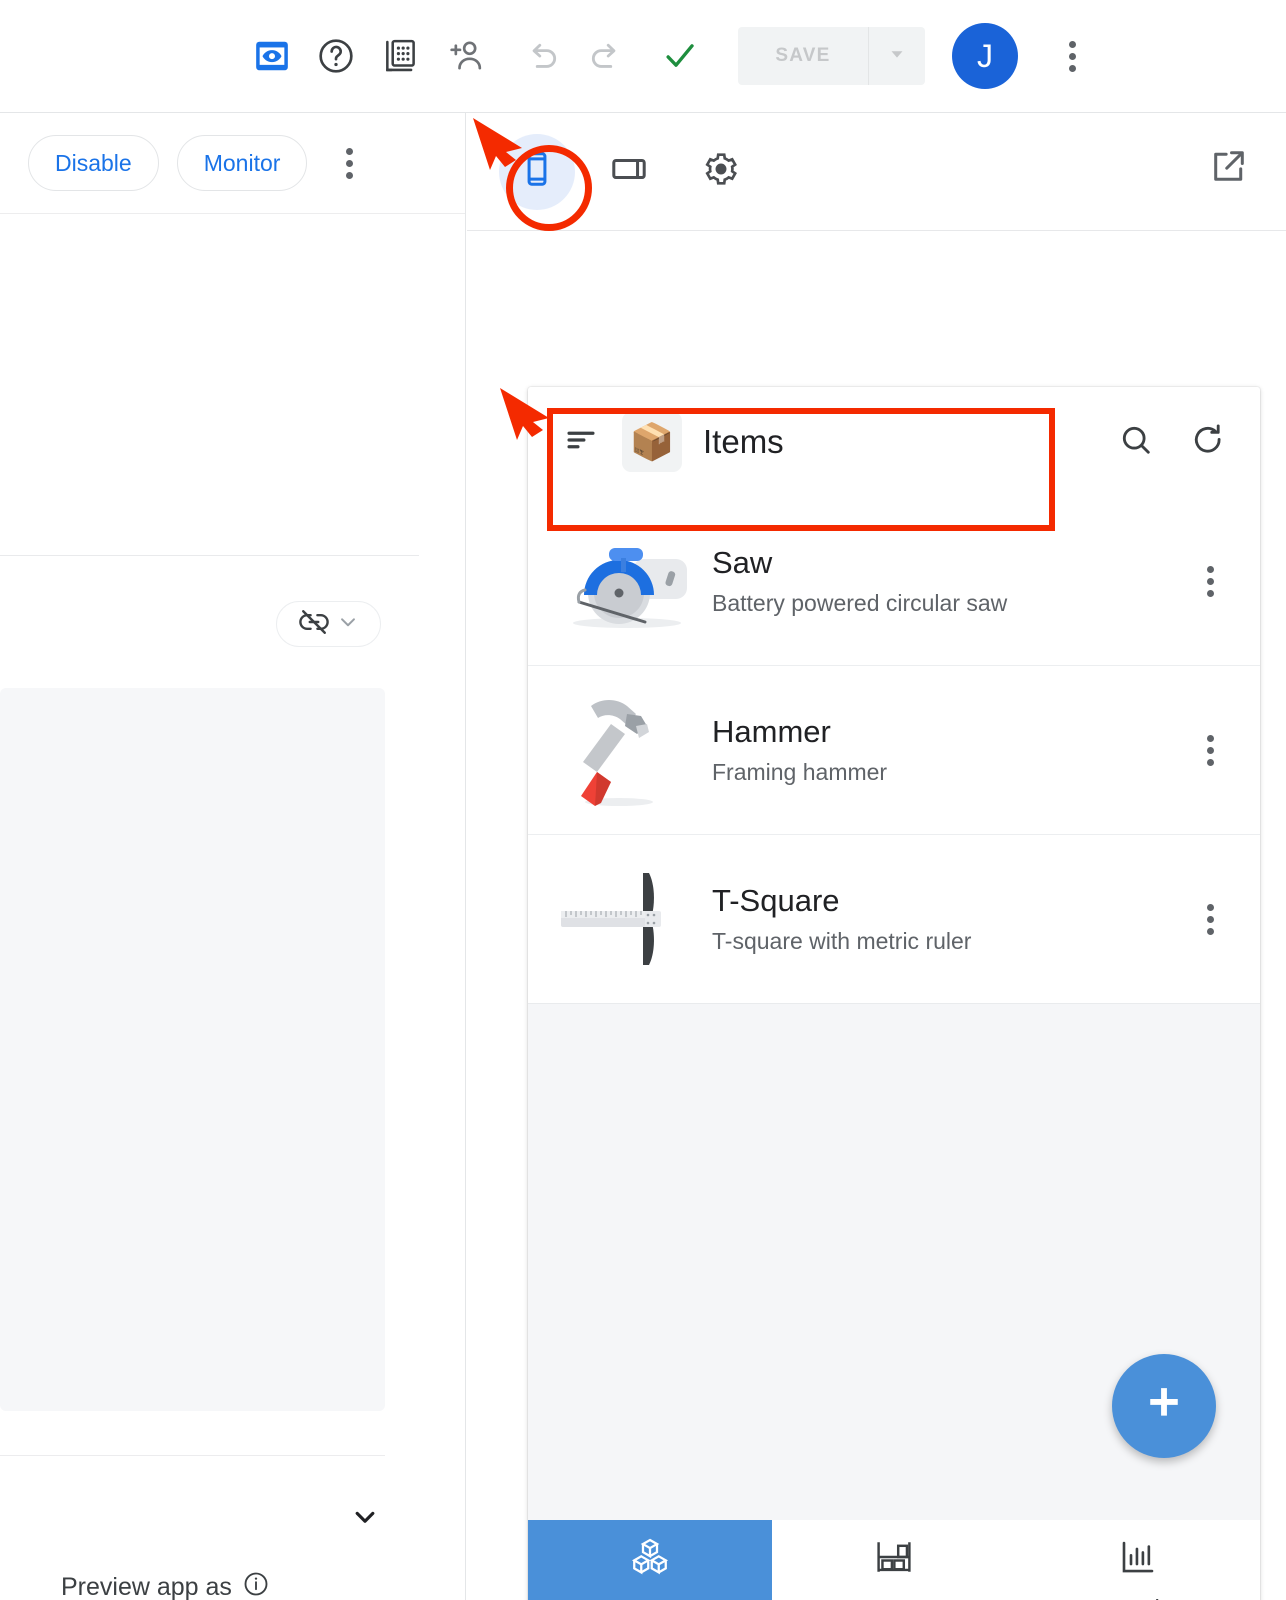  I want to click on open-in-new-button, so click(1229, 168).